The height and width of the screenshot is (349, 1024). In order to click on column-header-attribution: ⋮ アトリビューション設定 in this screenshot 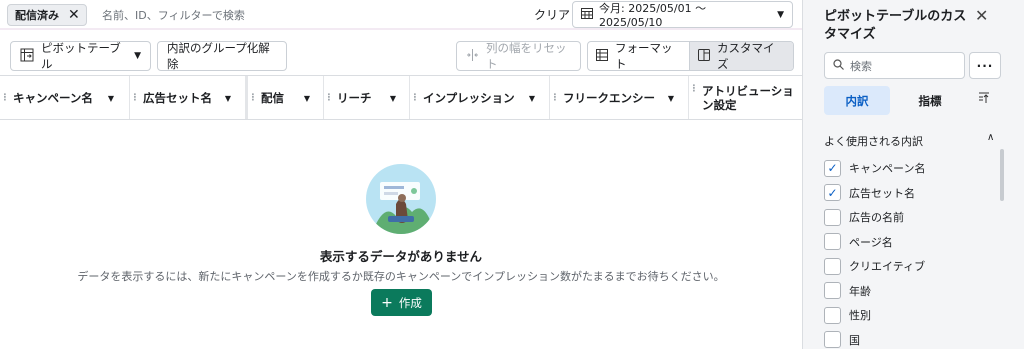, I will do `click(745, 97)`.